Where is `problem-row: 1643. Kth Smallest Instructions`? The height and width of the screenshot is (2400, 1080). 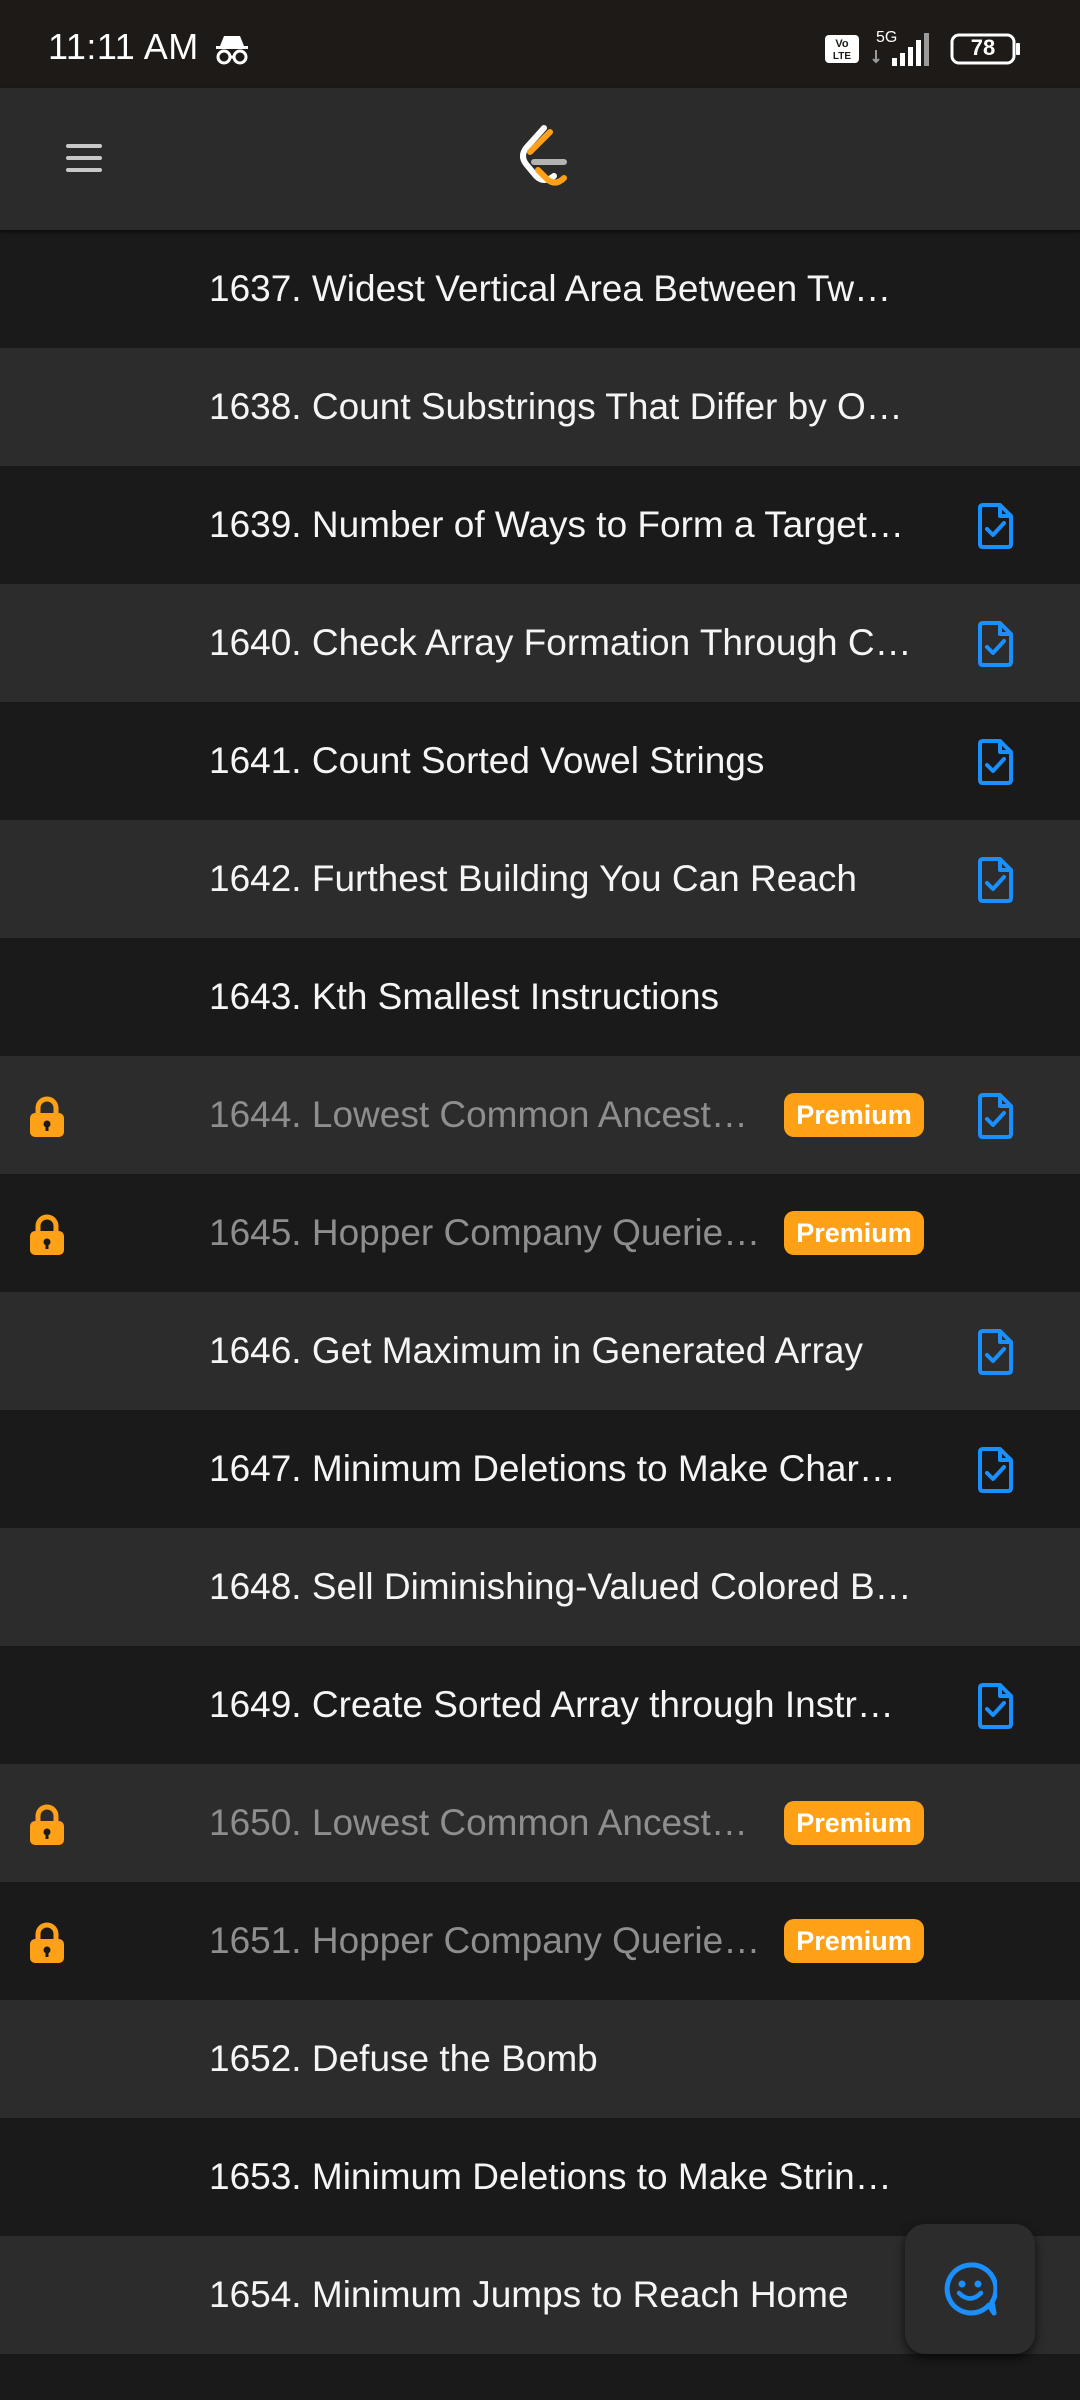
problem-row: 1643. Kth Smallest Instructions is located at coordinates (540, 997).